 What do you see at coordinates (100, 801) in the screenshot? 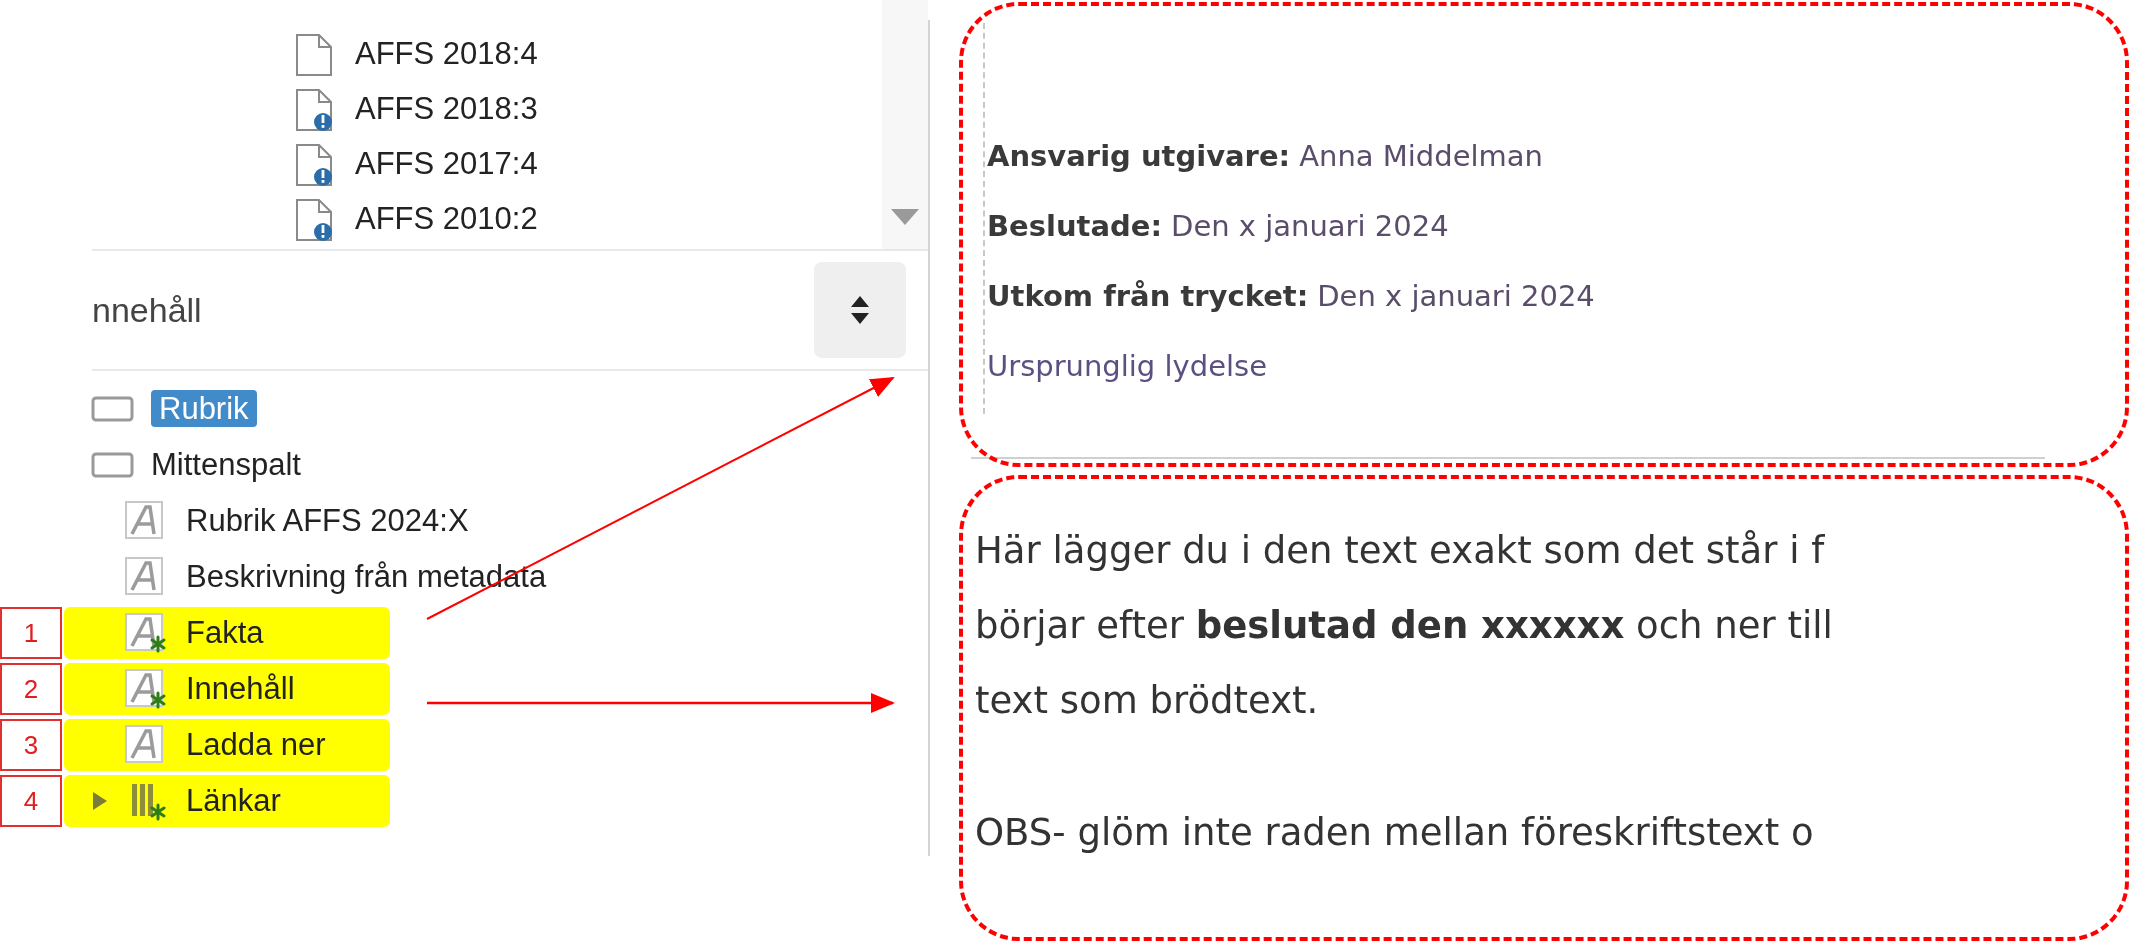
I see `expand-triangle-icon` at bounding box center [100, 801].